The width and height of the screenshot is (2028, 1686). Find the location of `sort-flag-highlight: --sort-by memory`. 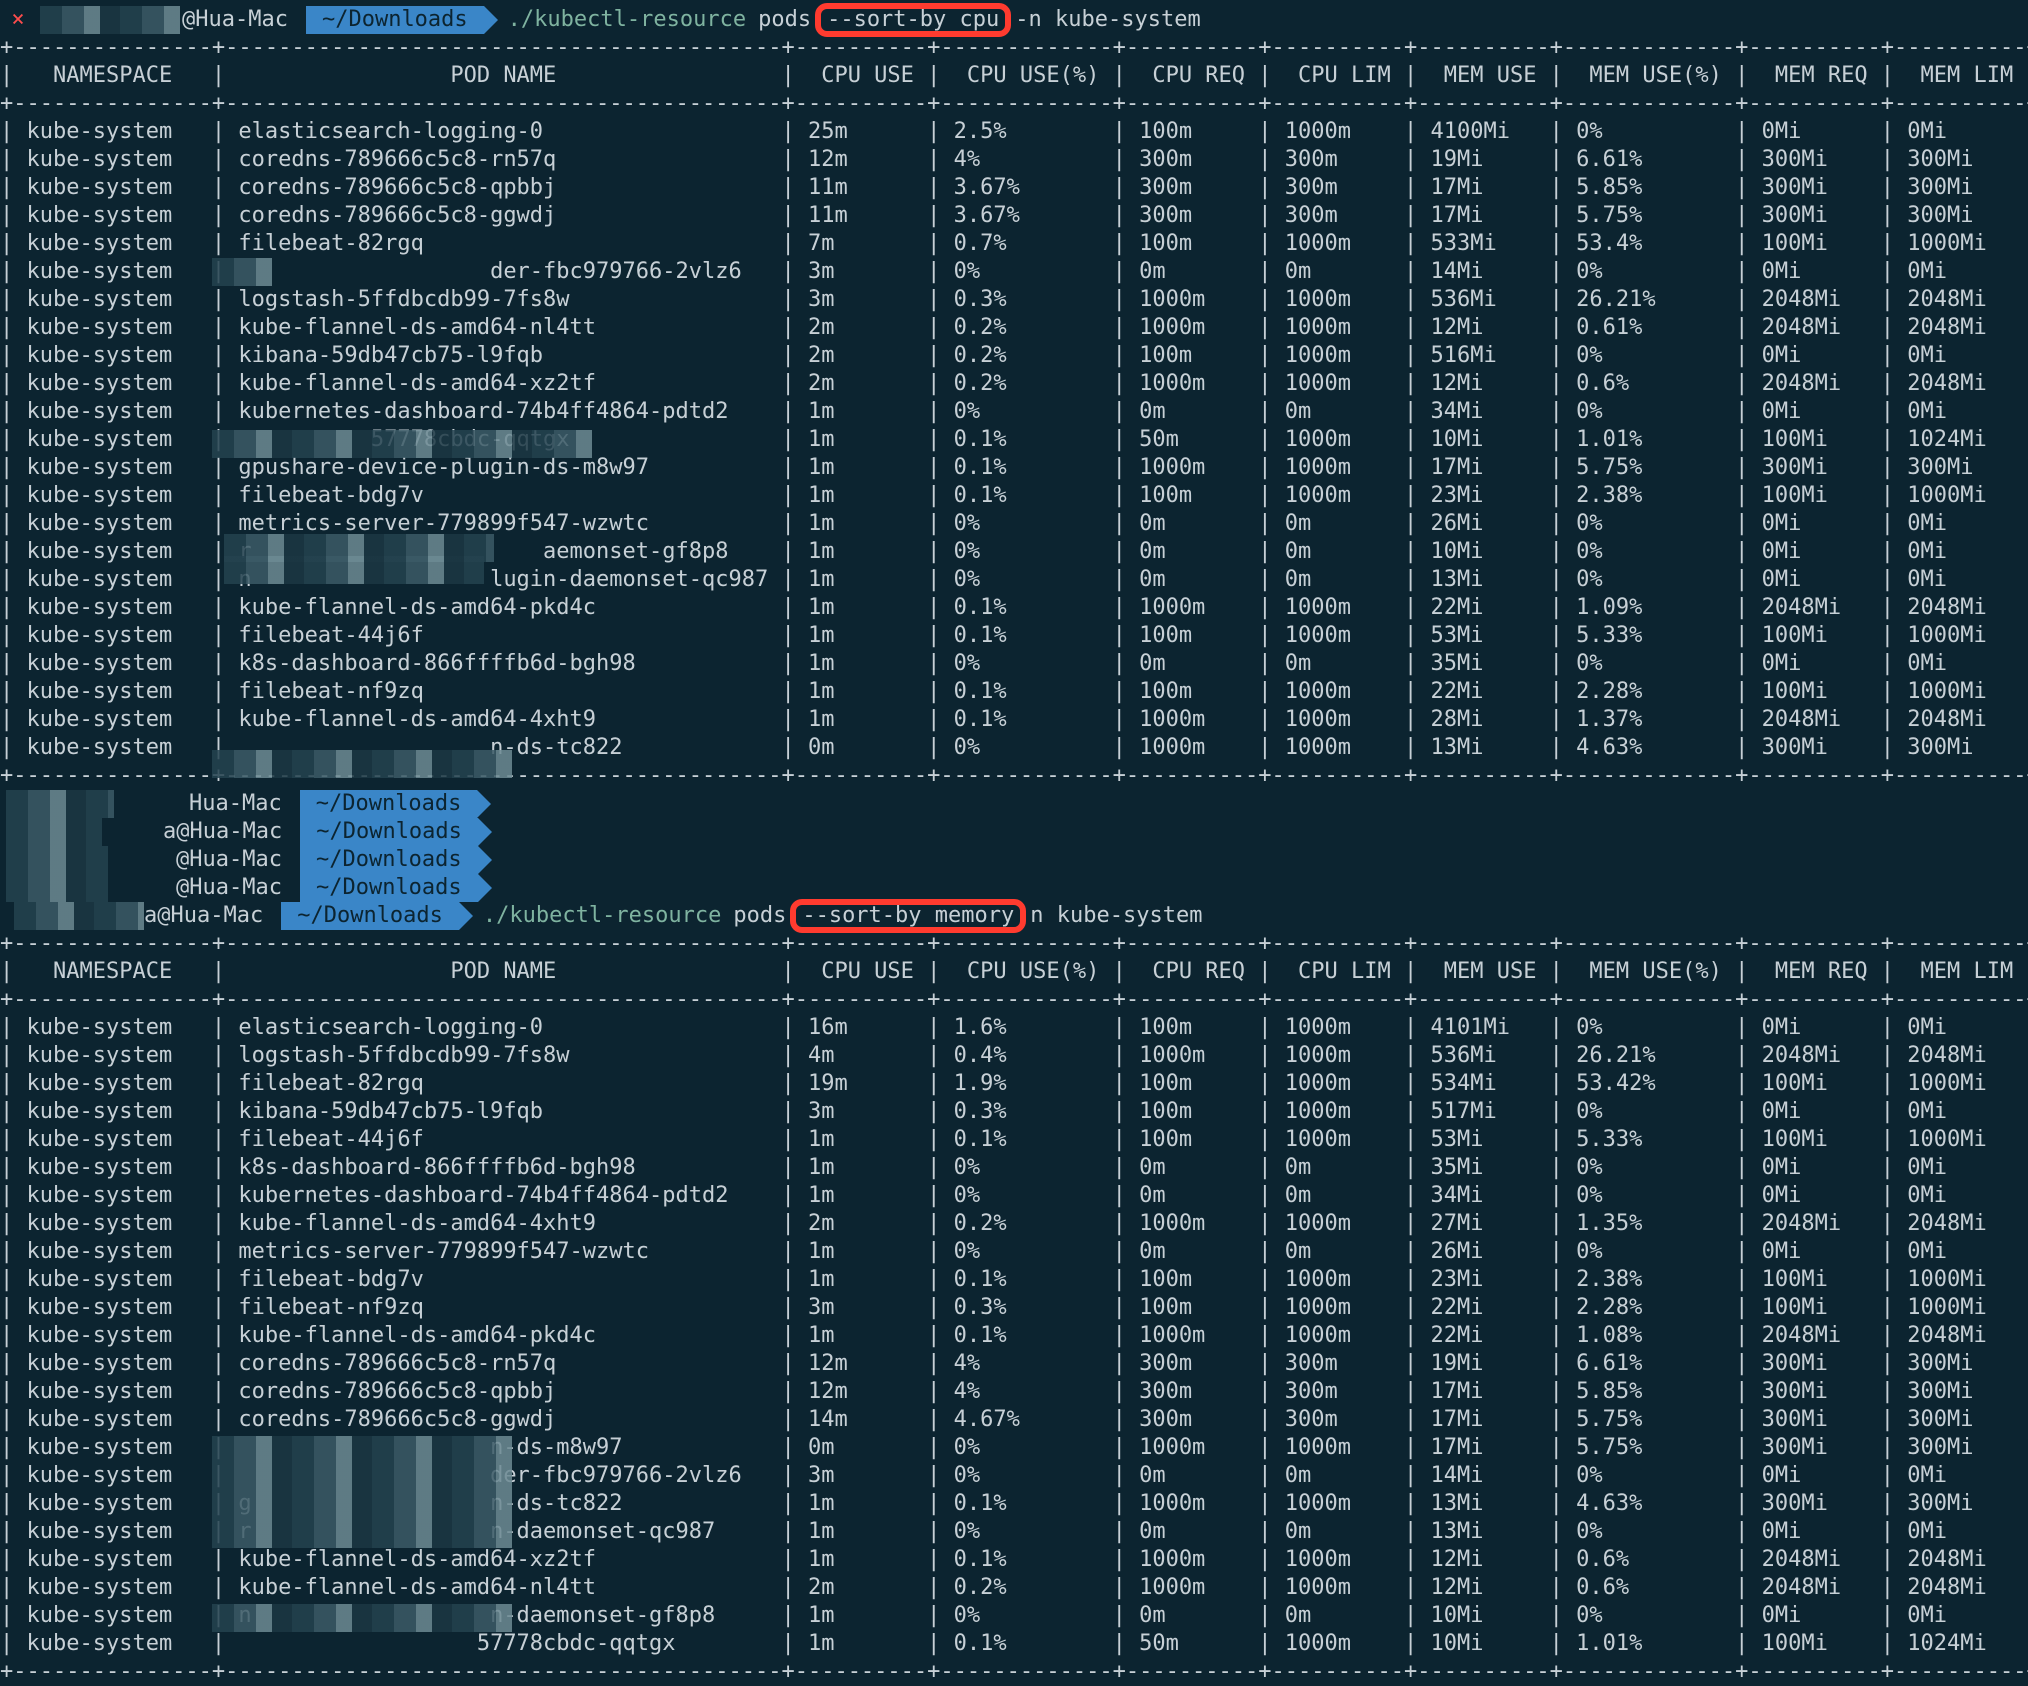

sort-flag-highlight: --sort-by memory is located at coordinates (908, 916).